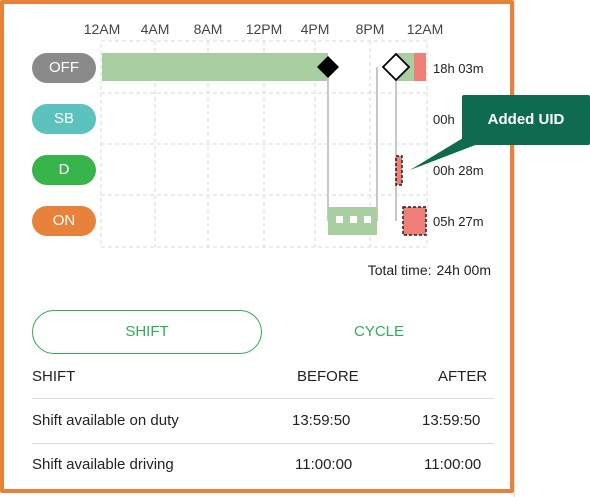 Image resolution: width=590 pixels, height=497 pixels. What do you see at coordinates (147, 332) in the screenshot?
I see `shift-tab: SHIFT` at bounding box center [147, 332].